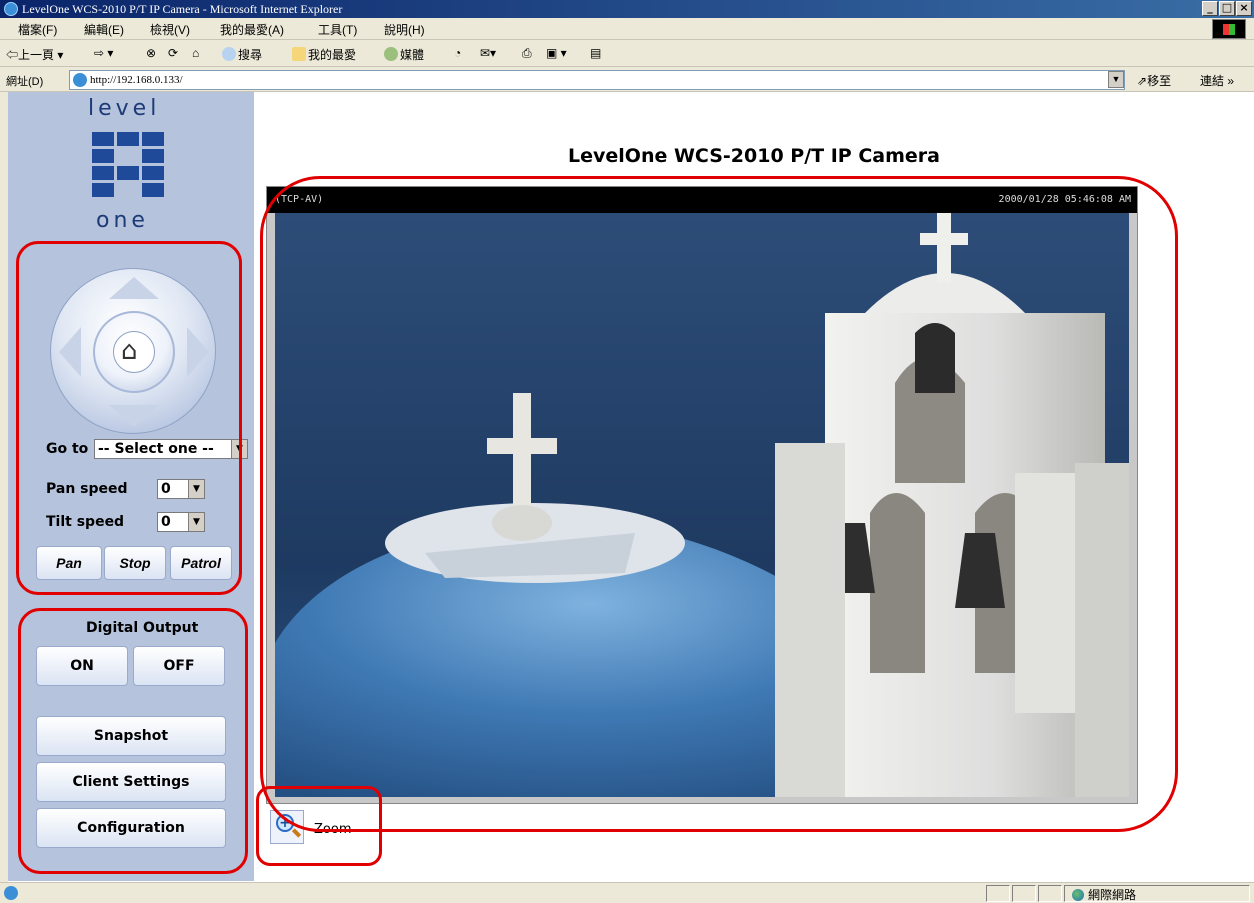 The height and width of the screenshot is (903, 1254). What do you see at coordinates (597, 80) in the screenshot?
I see `address-input: http://192.168.0.133/` at bounding box center [597, 80].